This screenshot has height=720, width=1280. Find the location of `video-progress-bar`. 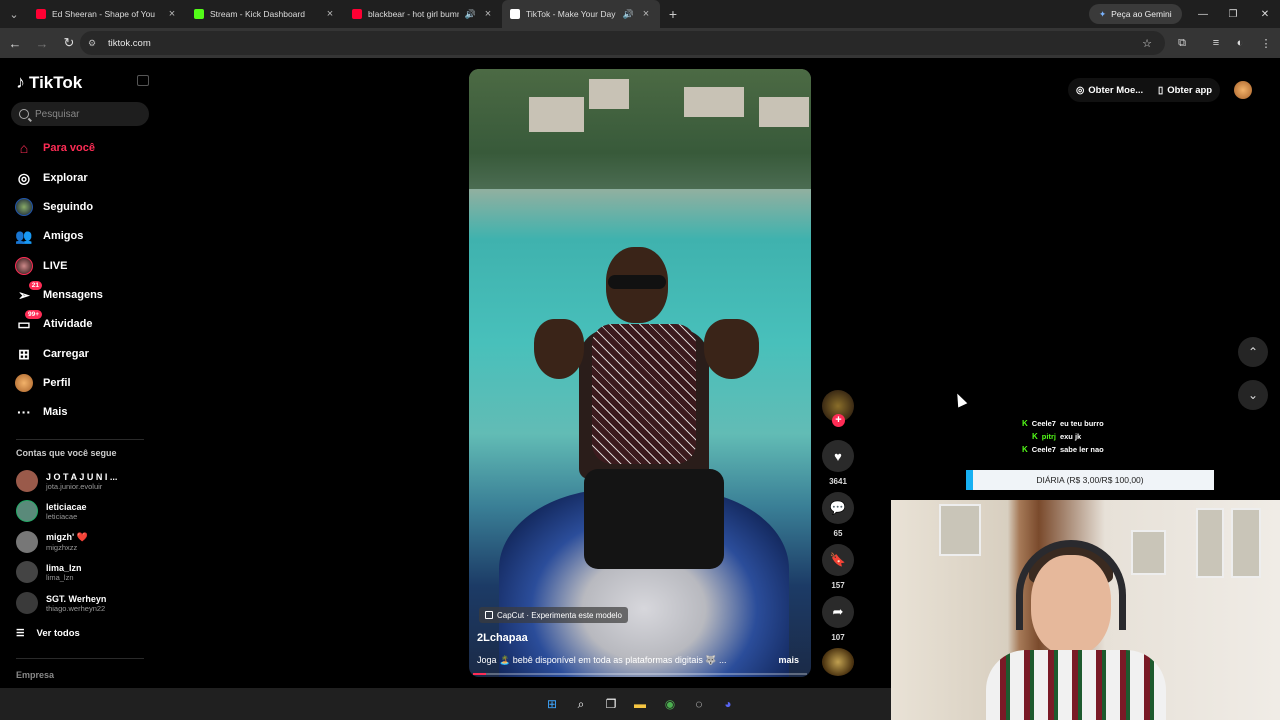

video-progress-bar is located at coordinates (640, 674).